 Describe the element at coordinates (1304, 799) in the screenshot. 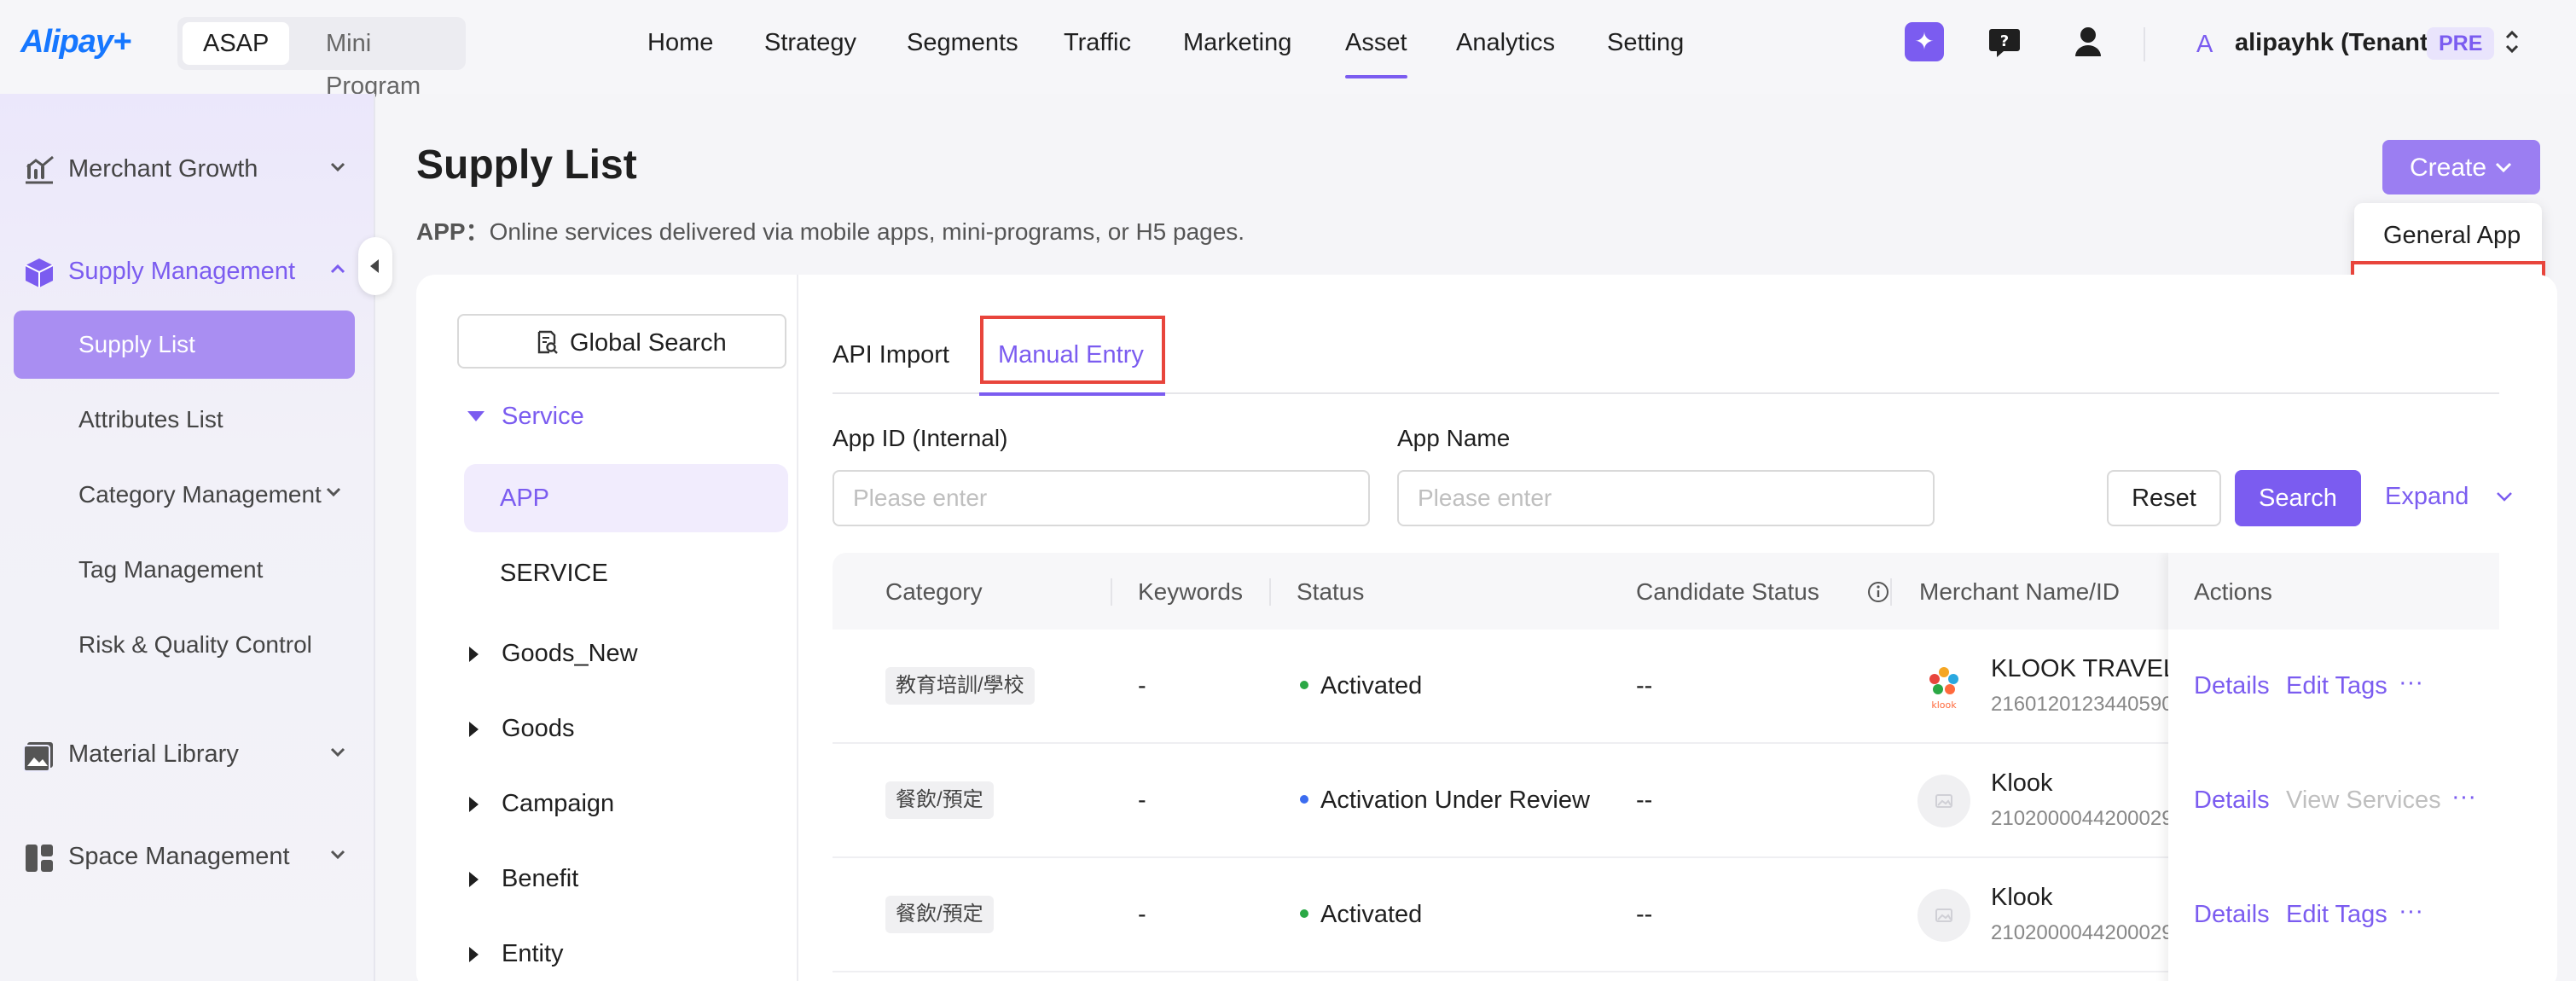

I see `status-dot-review` at that location.